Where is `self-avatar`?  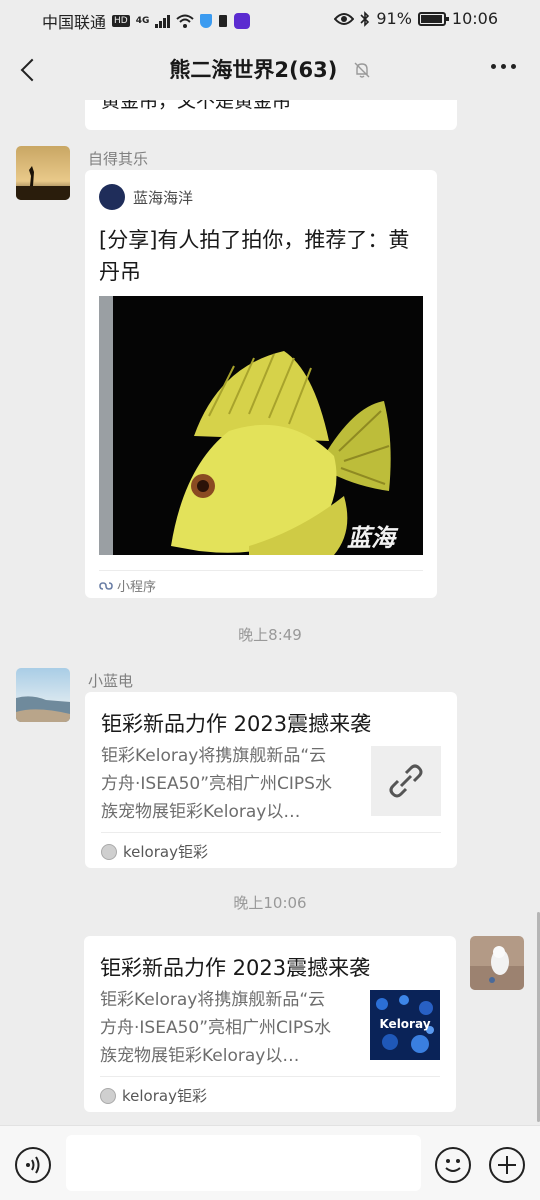
self-avatar is located at coordinates (497, 963).